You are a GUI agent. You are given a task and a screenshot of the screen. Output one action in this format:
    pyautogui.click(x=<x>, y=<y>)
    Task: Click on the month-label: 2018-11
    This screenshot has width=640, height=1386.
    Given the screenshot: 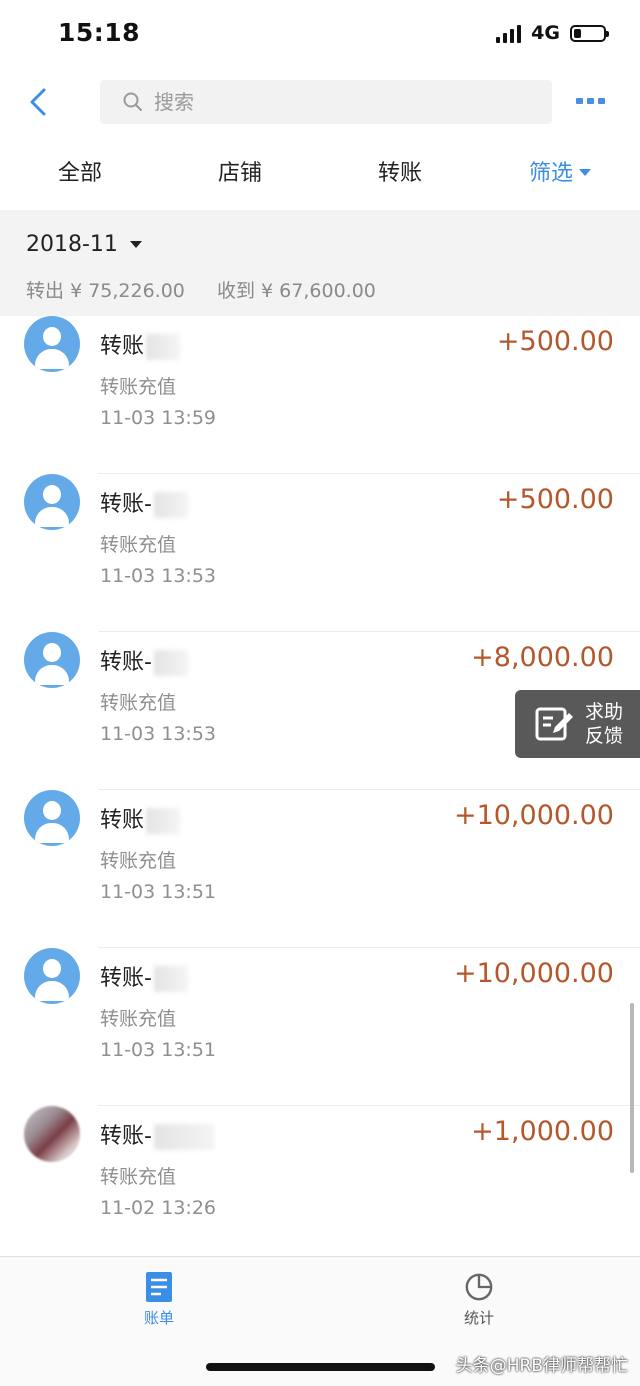 What is the action you would take?
    pyautogui.click(x=72, y=244)
    